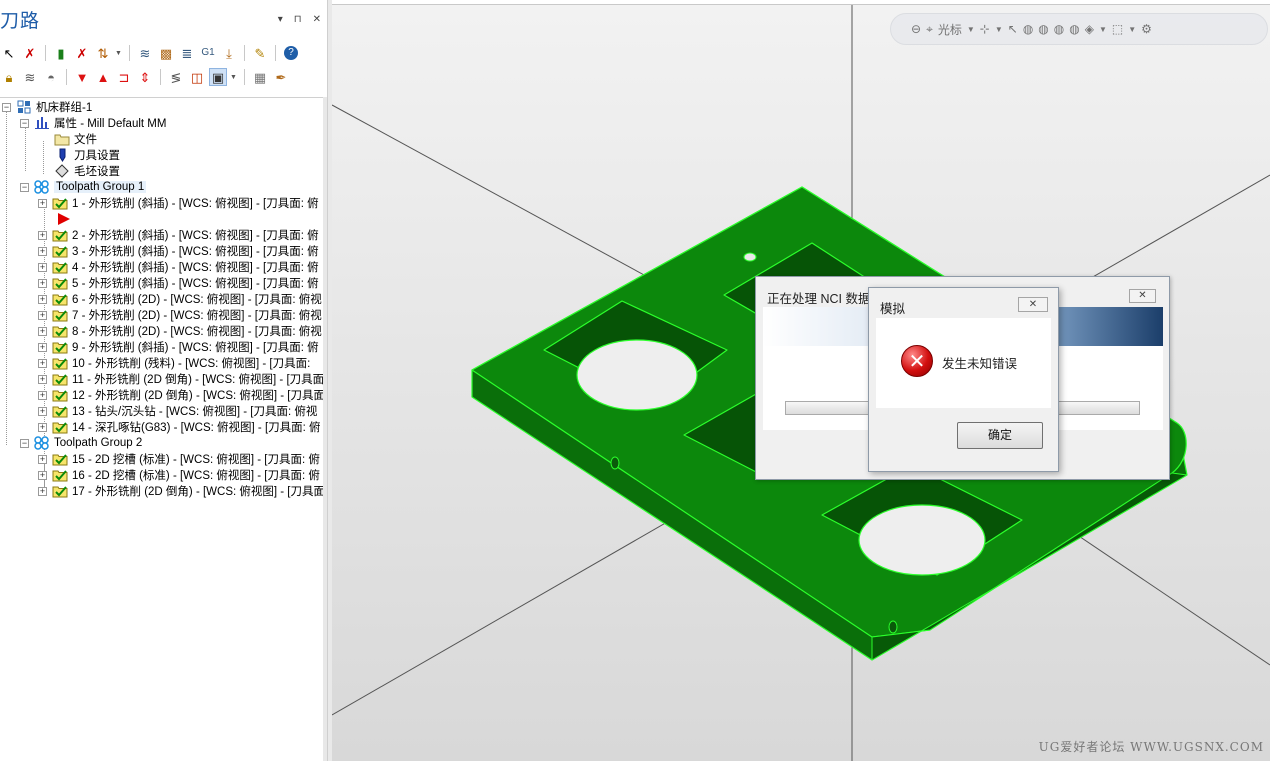  Describe the element at coordinates (180, 299) in the screenshot. I see `tree-item-operation: +6 - 外形铣削 (2D) - [WCS: 俯视图] - [刀具面: 俯视` at that location.